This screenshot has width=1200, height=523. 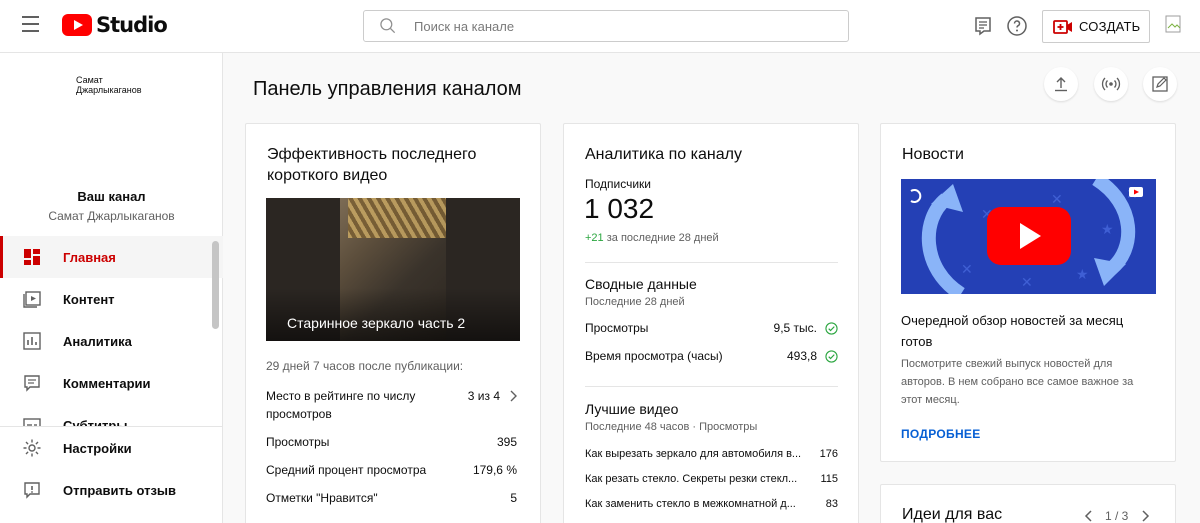 I want to click on top-video-views: 176, so click(x=828, y=454).